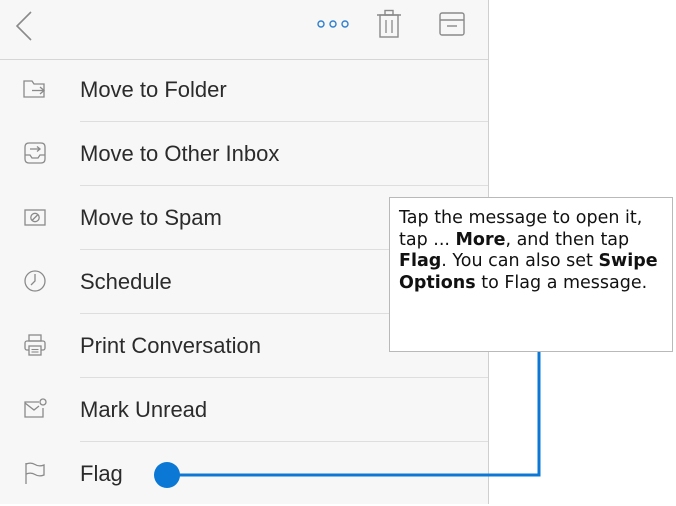  Describe the element at coordinates (420, 261) in the screenshot. I see `callout-flag-label: Flag` at that location.